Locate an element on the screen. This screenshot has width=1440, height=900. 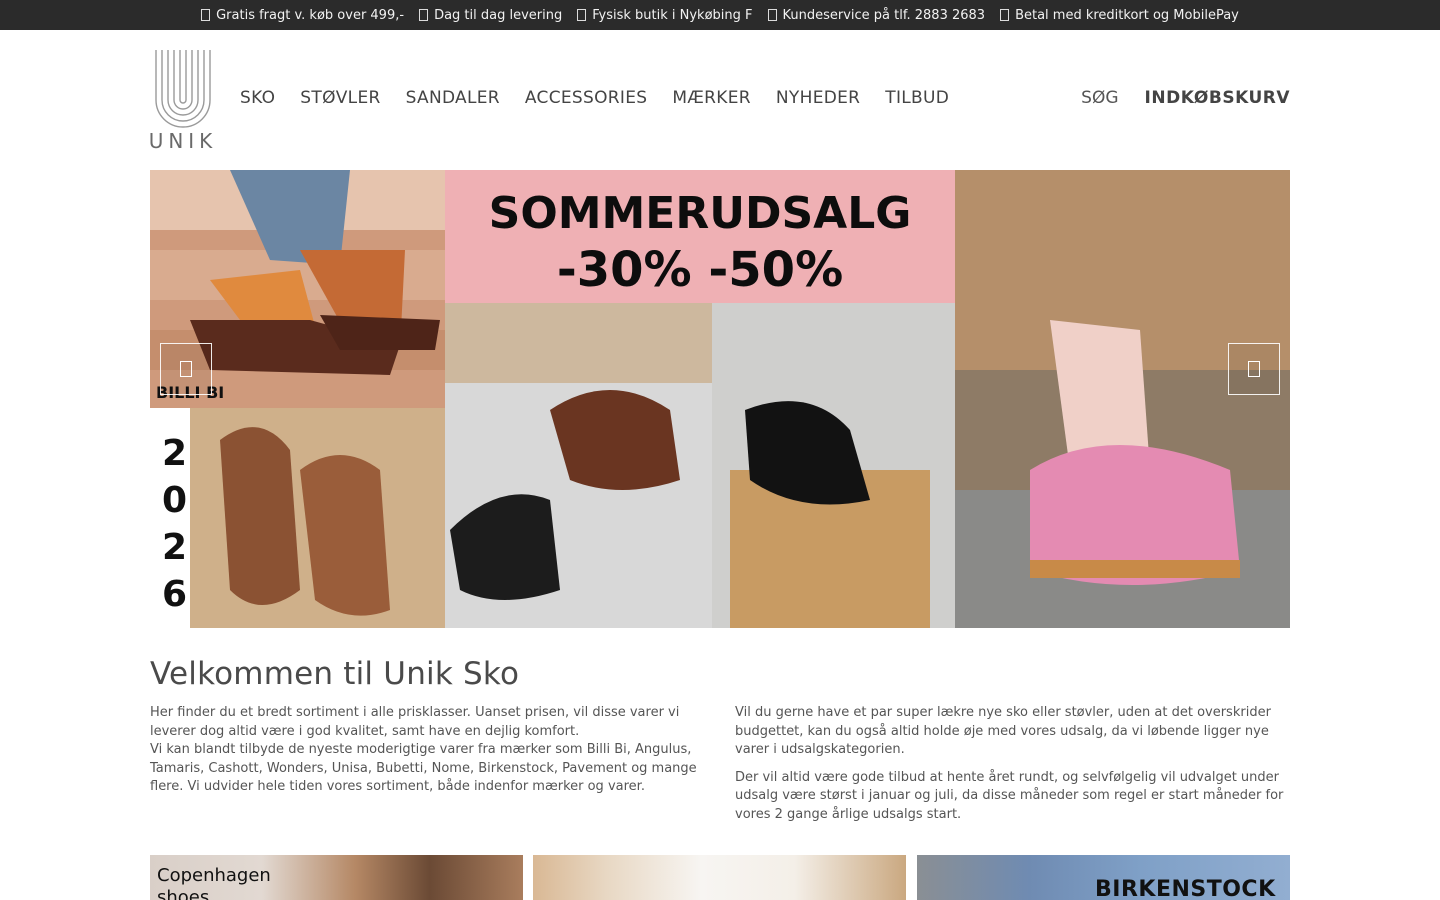
nav-maerker: MÆRKER is located at coordinates (711, 98).